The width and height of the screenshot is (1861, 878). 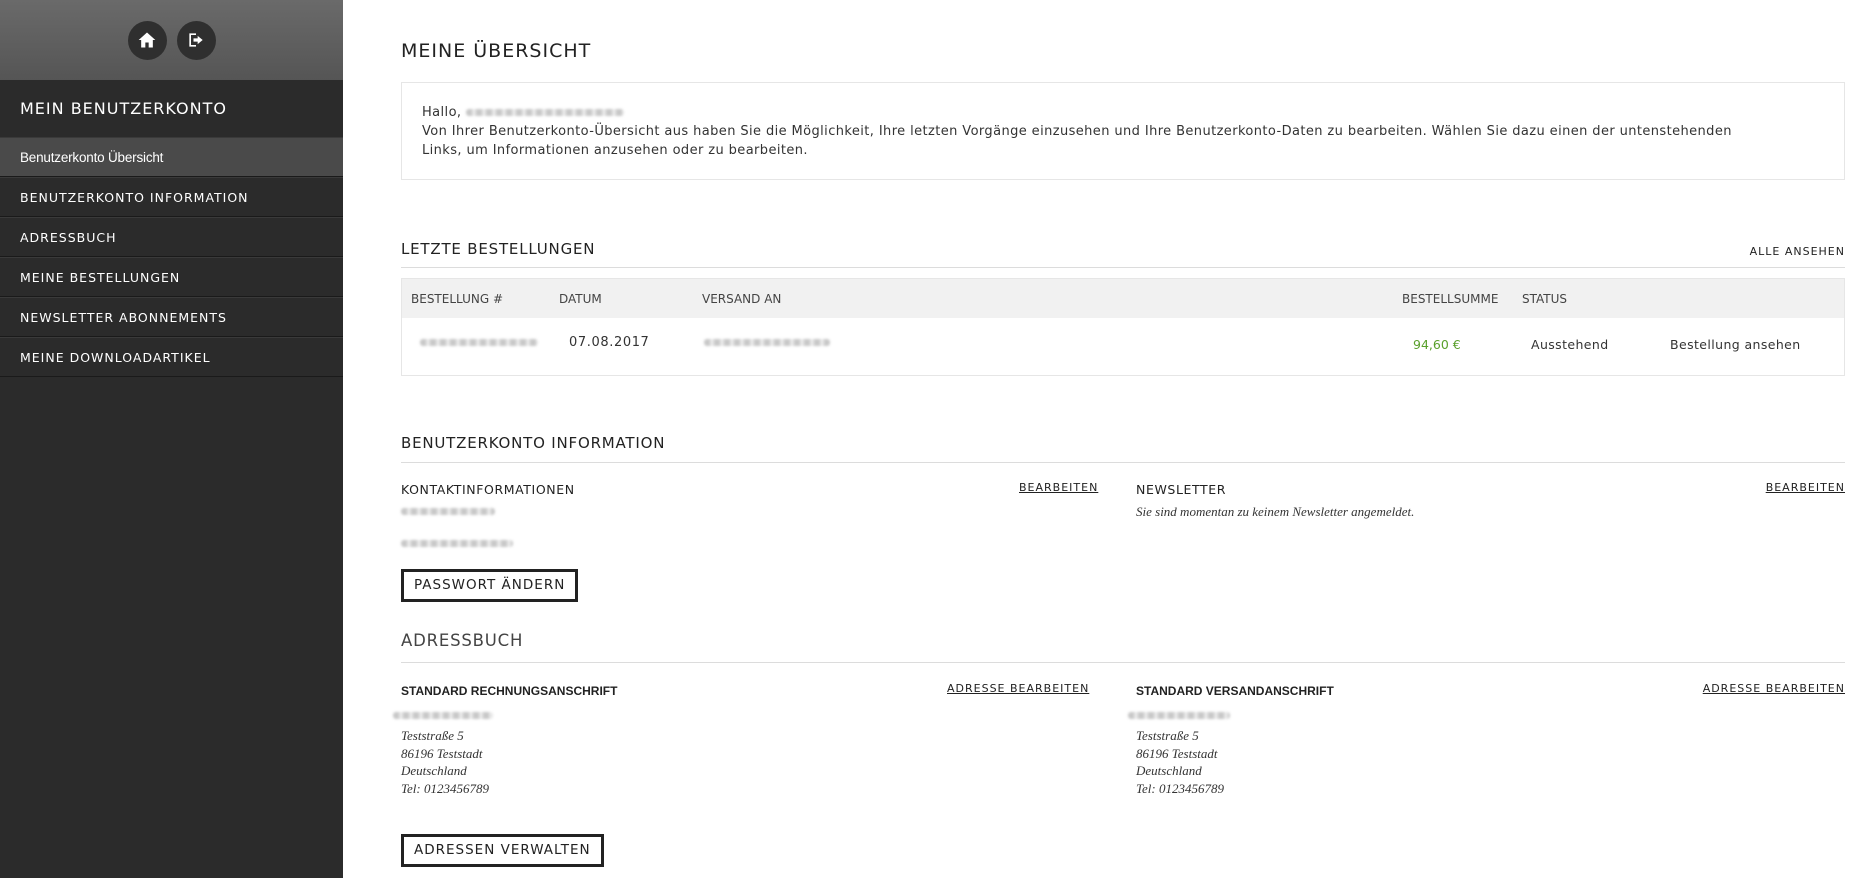 I want to click on billing-address-label: STANDARD RECHNUNGSANSCHRIFT, so click(x=509, y=691).